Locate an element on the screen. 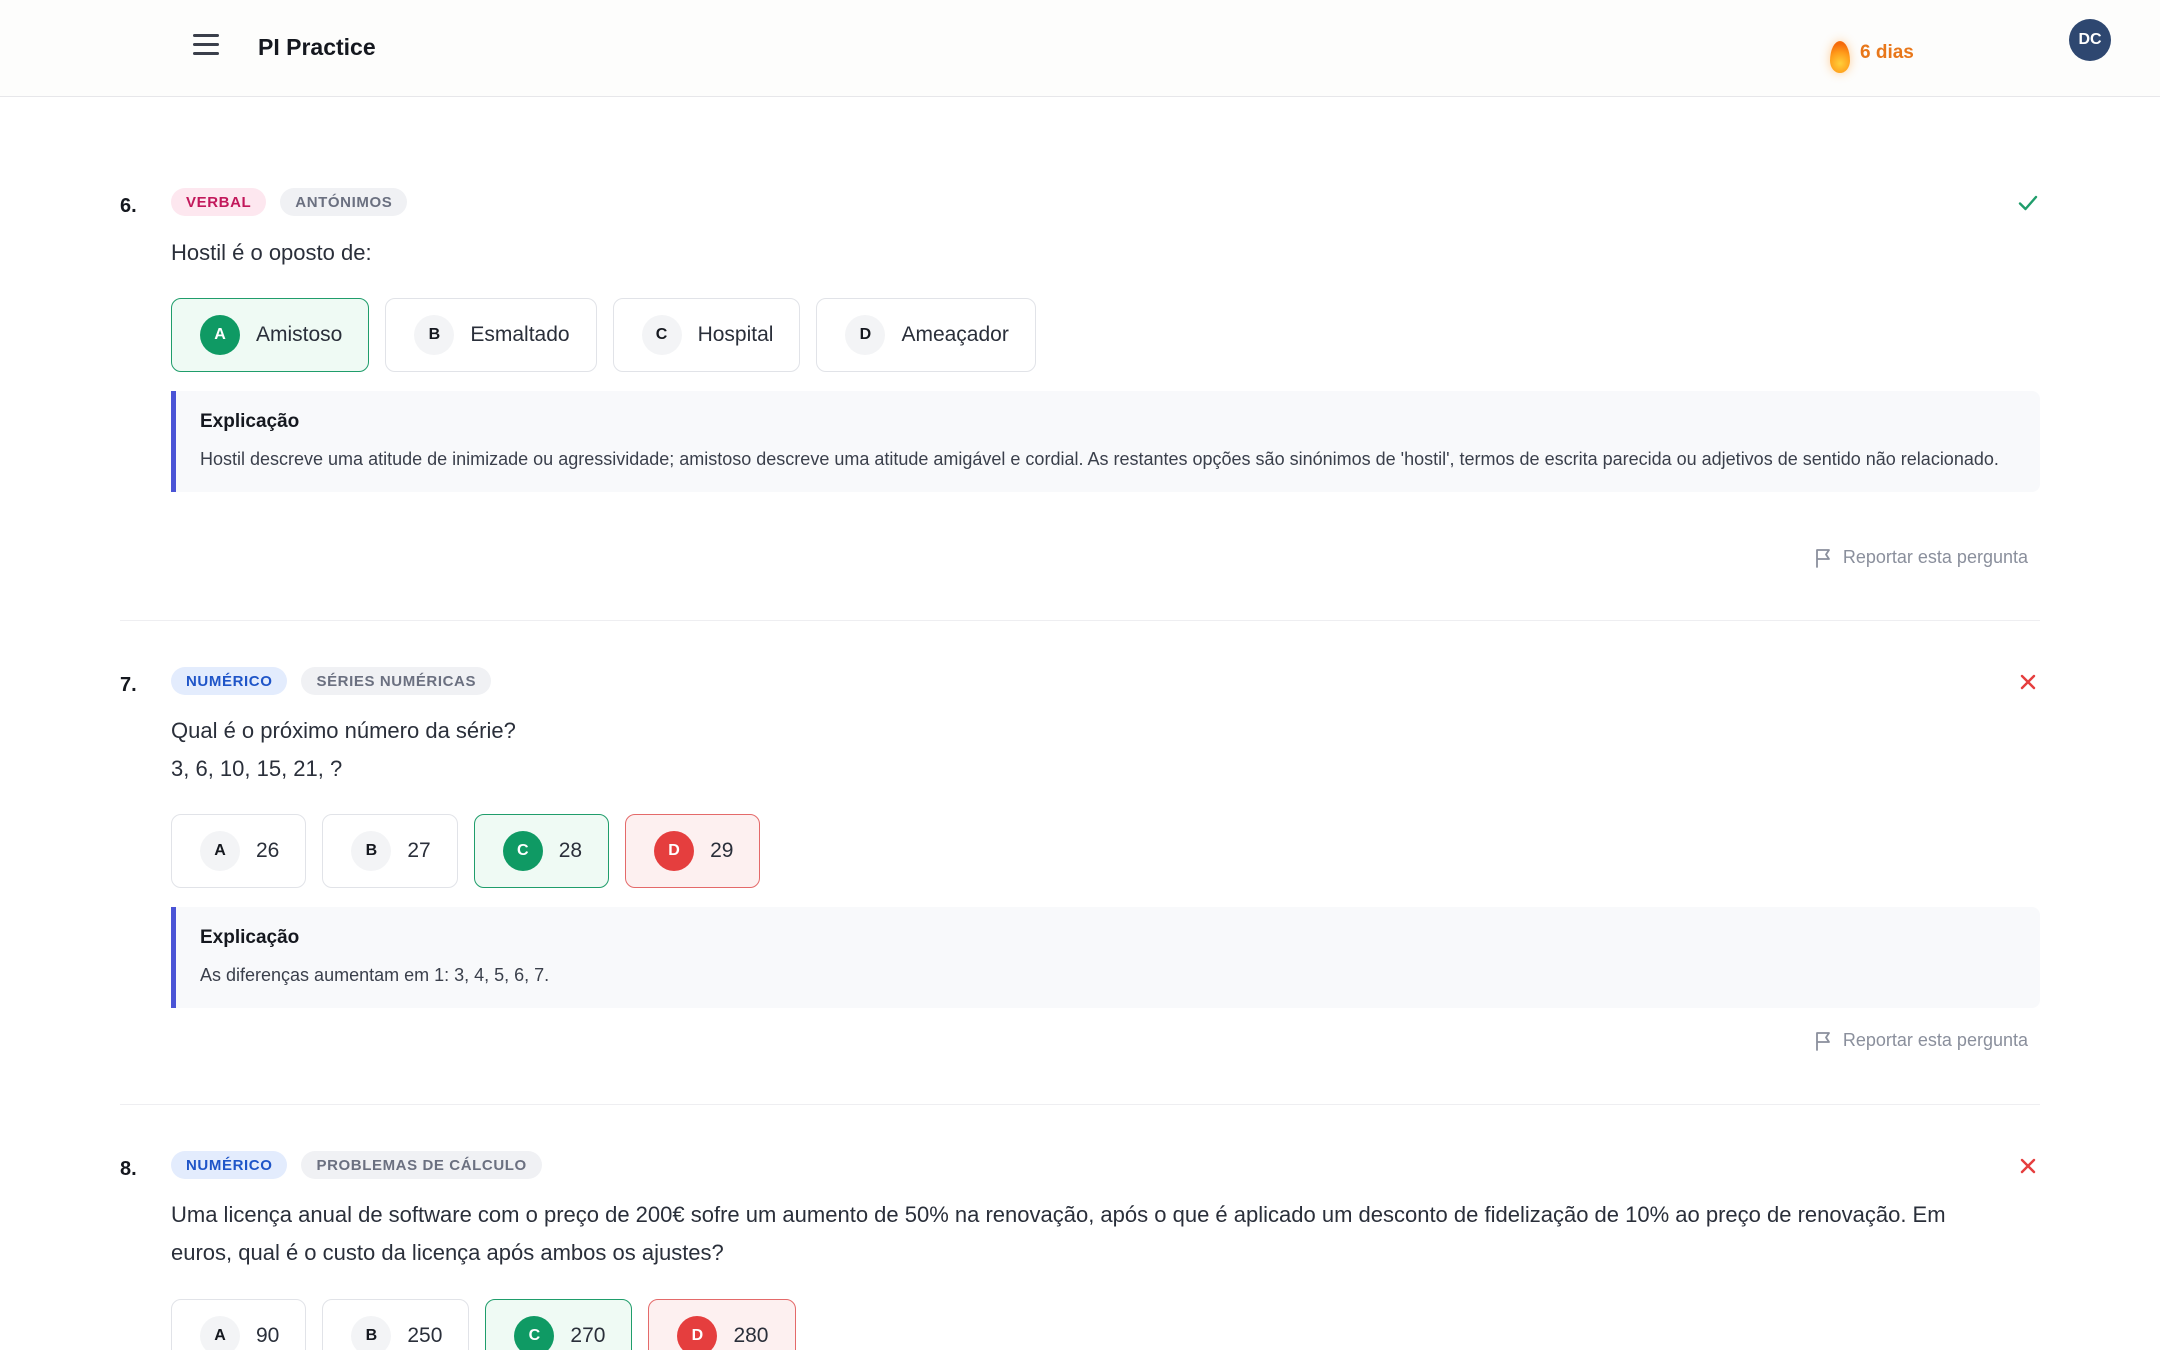 This screenshot has width=2160, height=1350. option-text: 90 is located at coordinates (268, 1335).